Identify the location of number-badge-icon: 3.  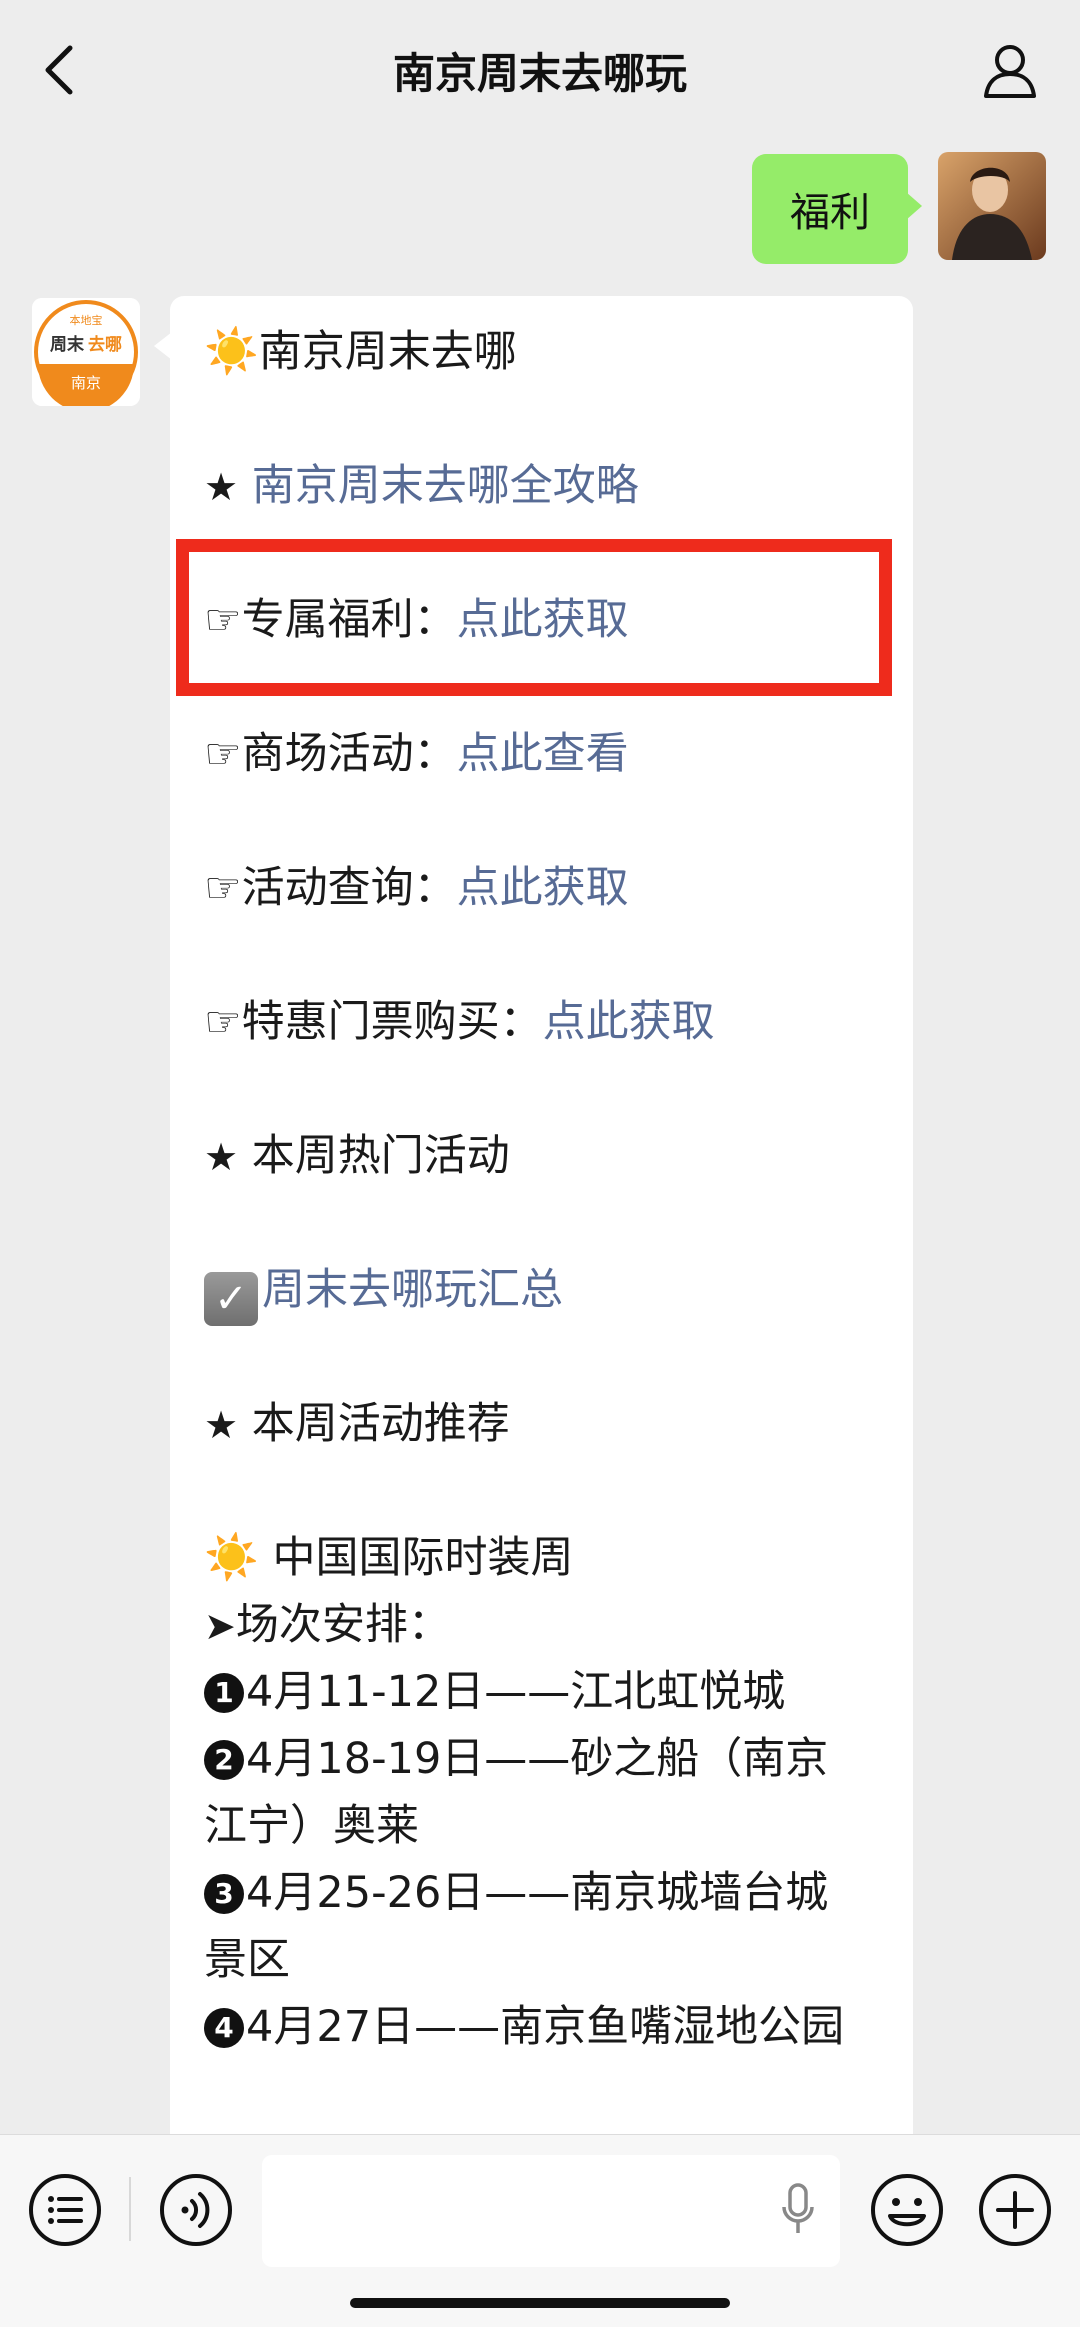
(224, 1894).